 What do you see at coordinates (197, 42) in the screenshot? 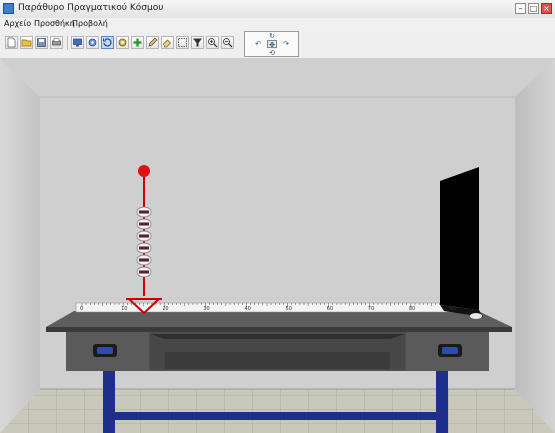
I see `filter-icon` at bounding box center [197, 42].